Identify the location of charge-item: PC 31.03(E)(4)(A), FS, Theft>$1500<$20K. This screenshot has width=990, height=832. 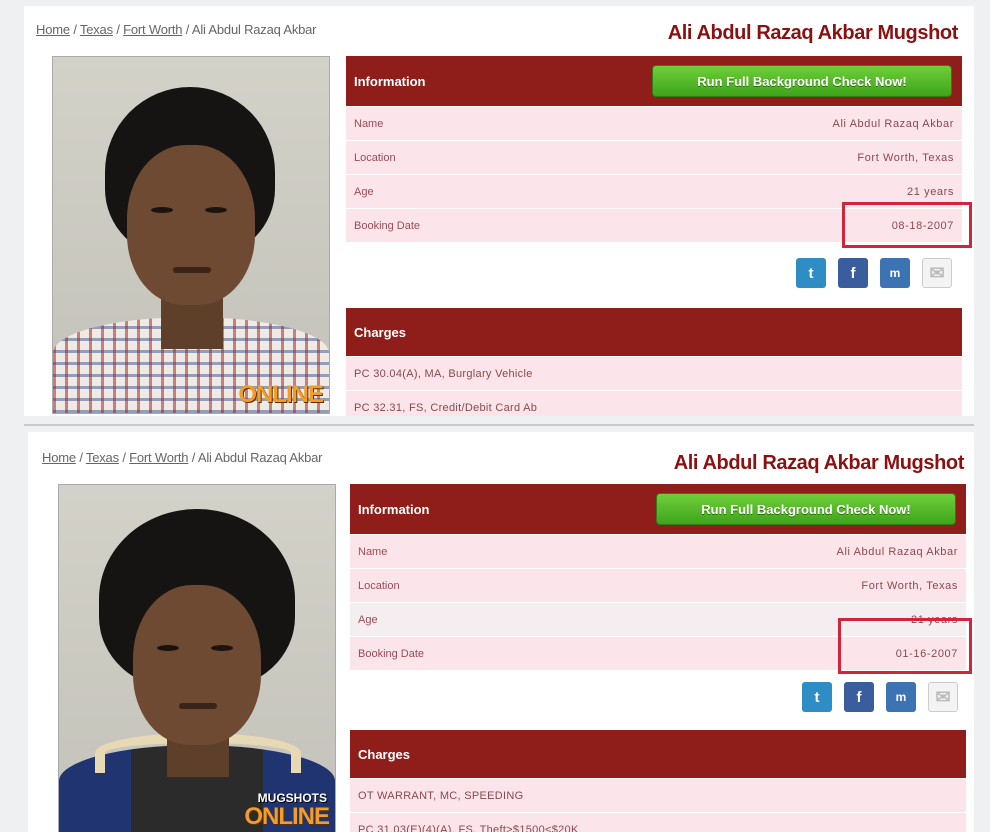
(658, 822).